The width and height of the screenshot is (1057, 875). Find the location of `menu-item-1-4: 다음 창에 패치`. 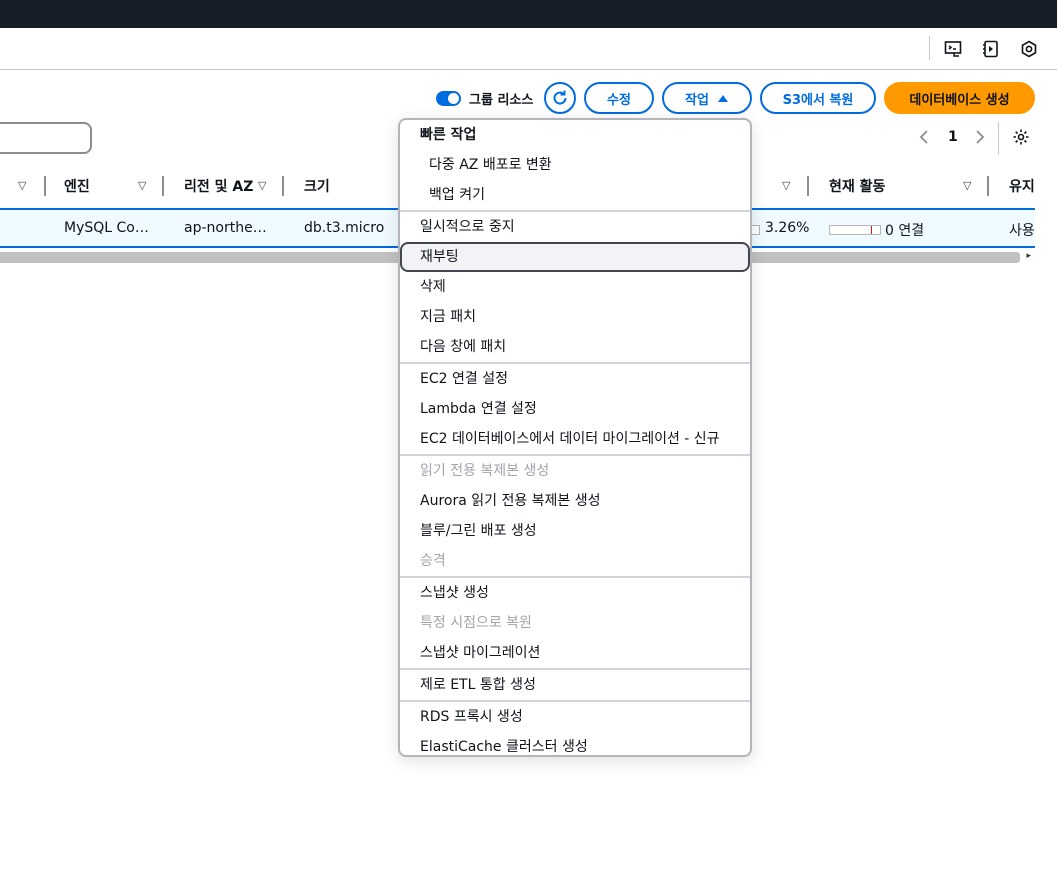

menu-item-1-4: 다음 창에 패치 is located at coordinates (575, 347).